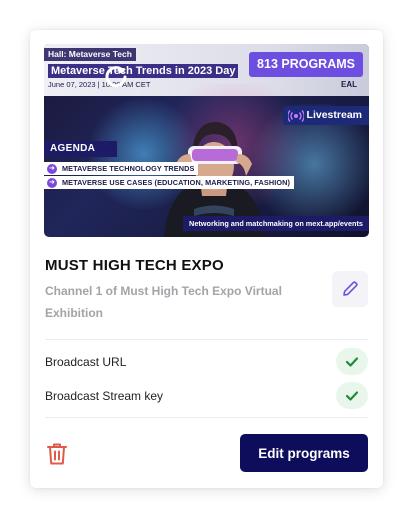  I want to click on programs-count-badge: 813 PROGRAMS, so click(306, 64).